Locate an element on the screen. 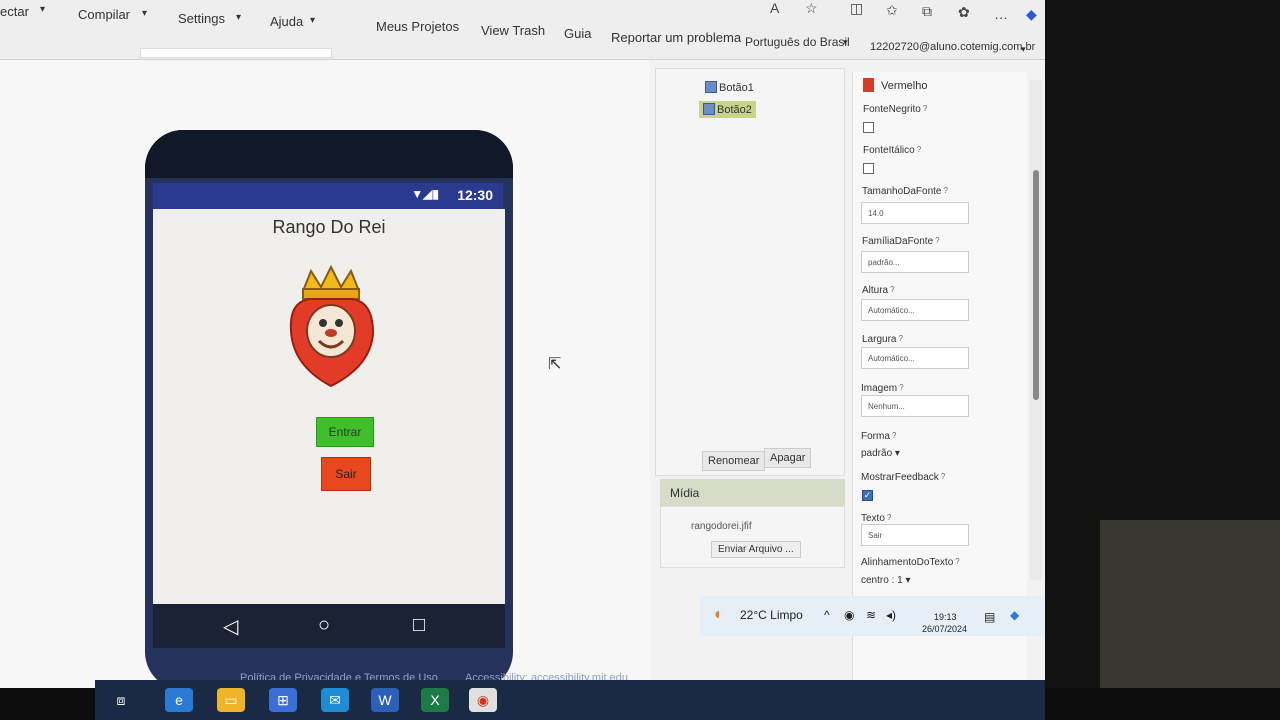  notification-icon: ▤ is located at coordinates (989, 617).